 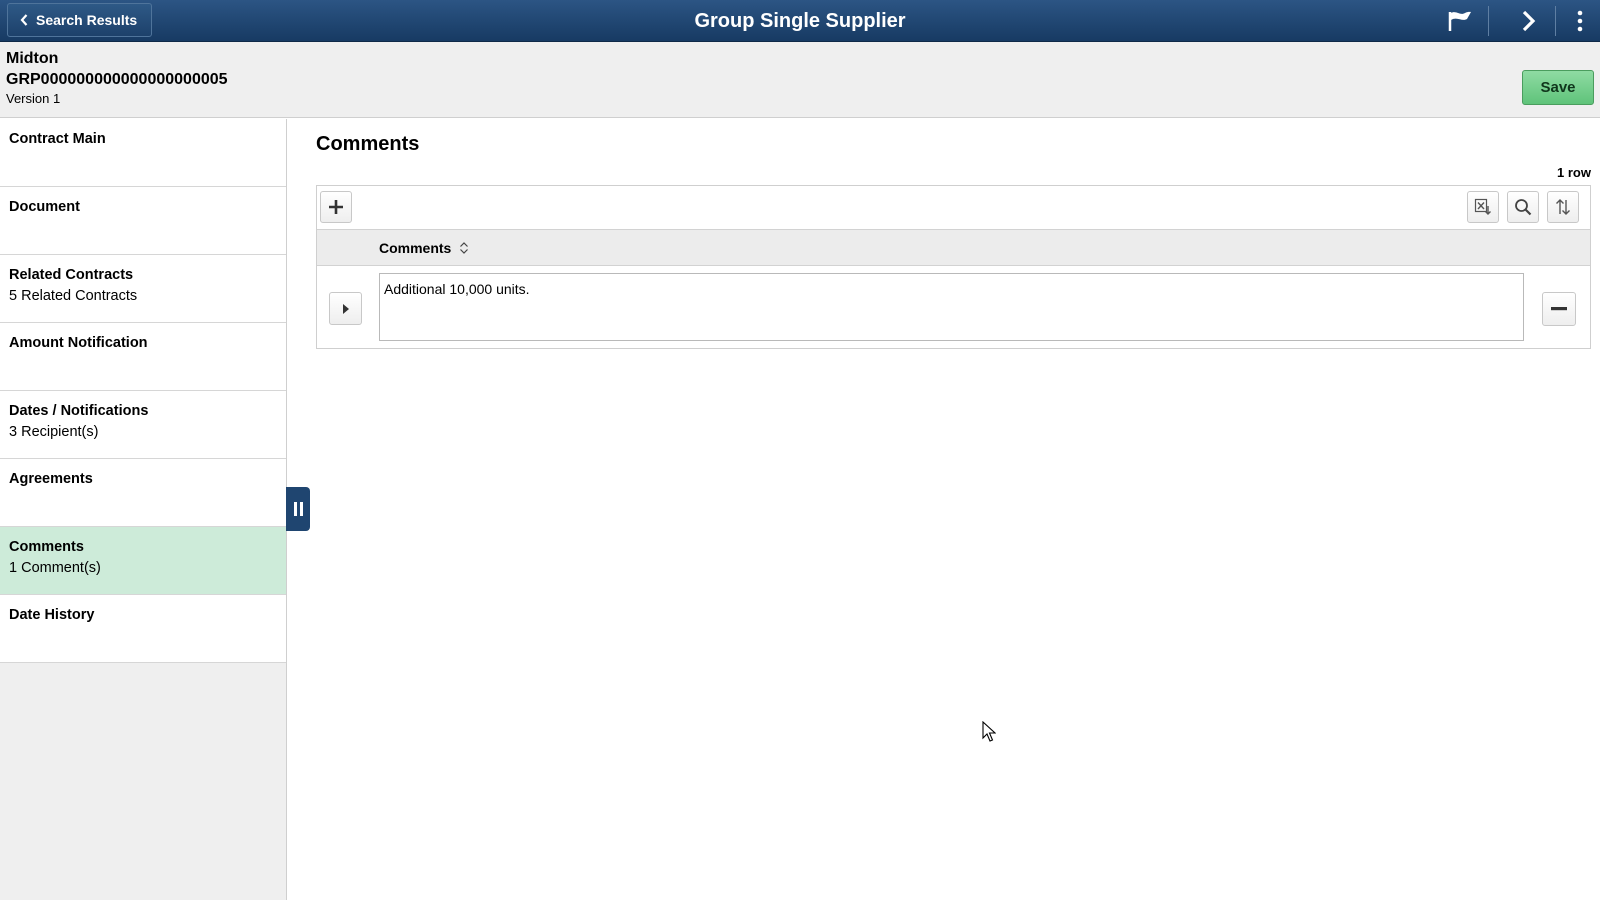 What do you see at coordinates (54, 432) in the screenshot?
I see `sidebar-item-sublabel: 3 Recipient(s)` at bounding box center [54, 432].